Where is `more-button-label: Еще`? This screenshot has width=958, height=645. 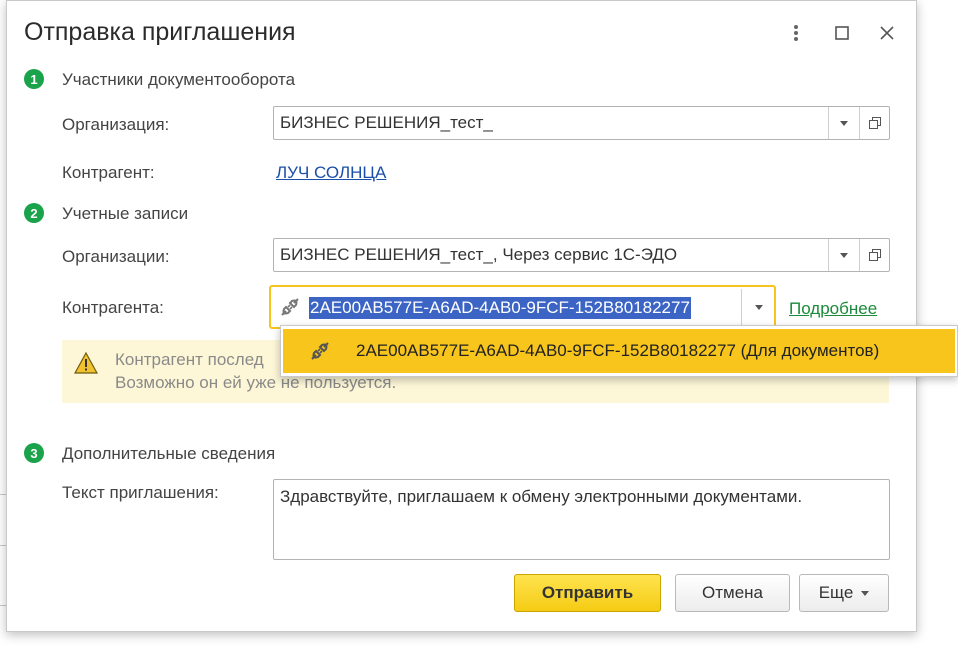 more-button-label: Еще is located at coordinates (836, 592).